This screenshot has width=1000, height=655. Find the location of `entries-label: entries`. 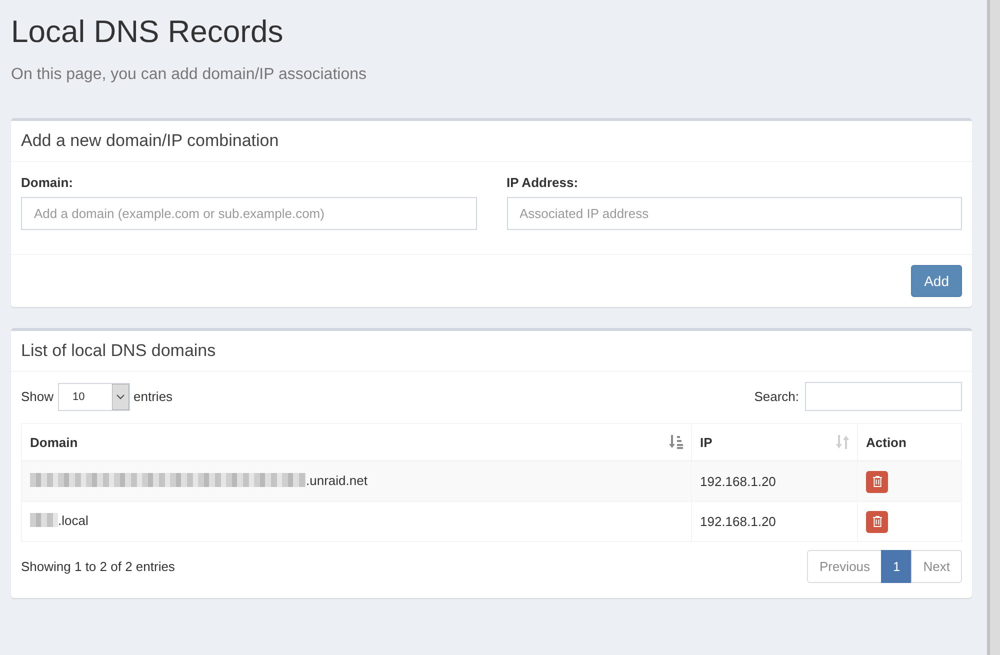

entries-label: entries is located at coordinates (153, 397).